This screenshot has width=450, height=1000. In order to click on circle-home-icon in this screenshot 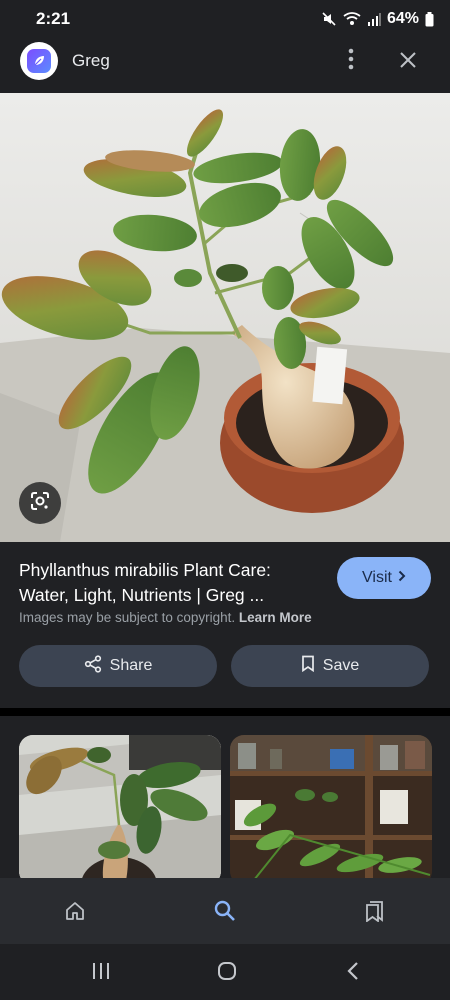, I will do `click(227, 973)`.